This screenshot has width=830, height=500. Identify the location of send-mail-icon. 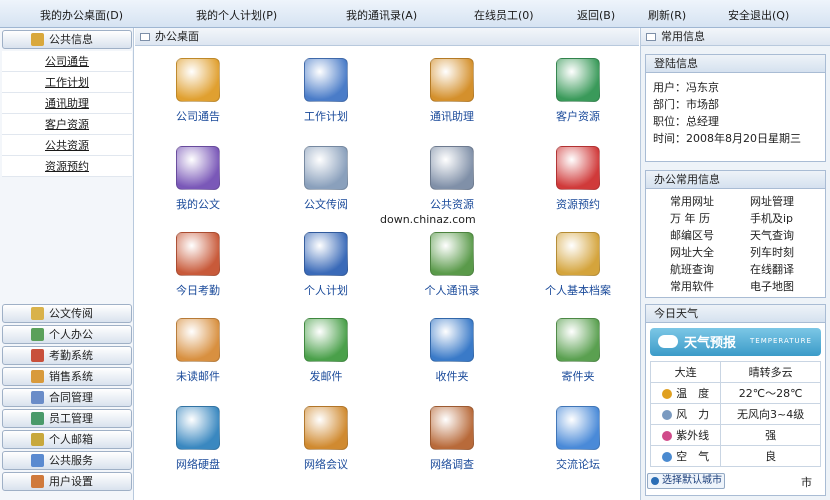
(326, 340).